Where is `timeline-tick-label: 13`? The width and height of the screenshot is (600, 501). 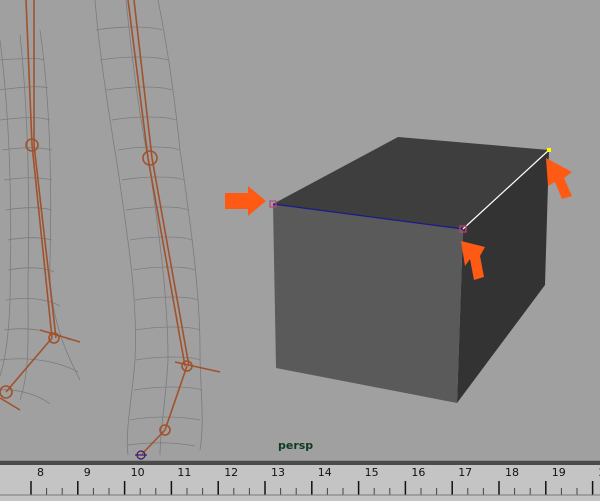 timeline-tick-label: 13 is located at coordinates (278, 472).